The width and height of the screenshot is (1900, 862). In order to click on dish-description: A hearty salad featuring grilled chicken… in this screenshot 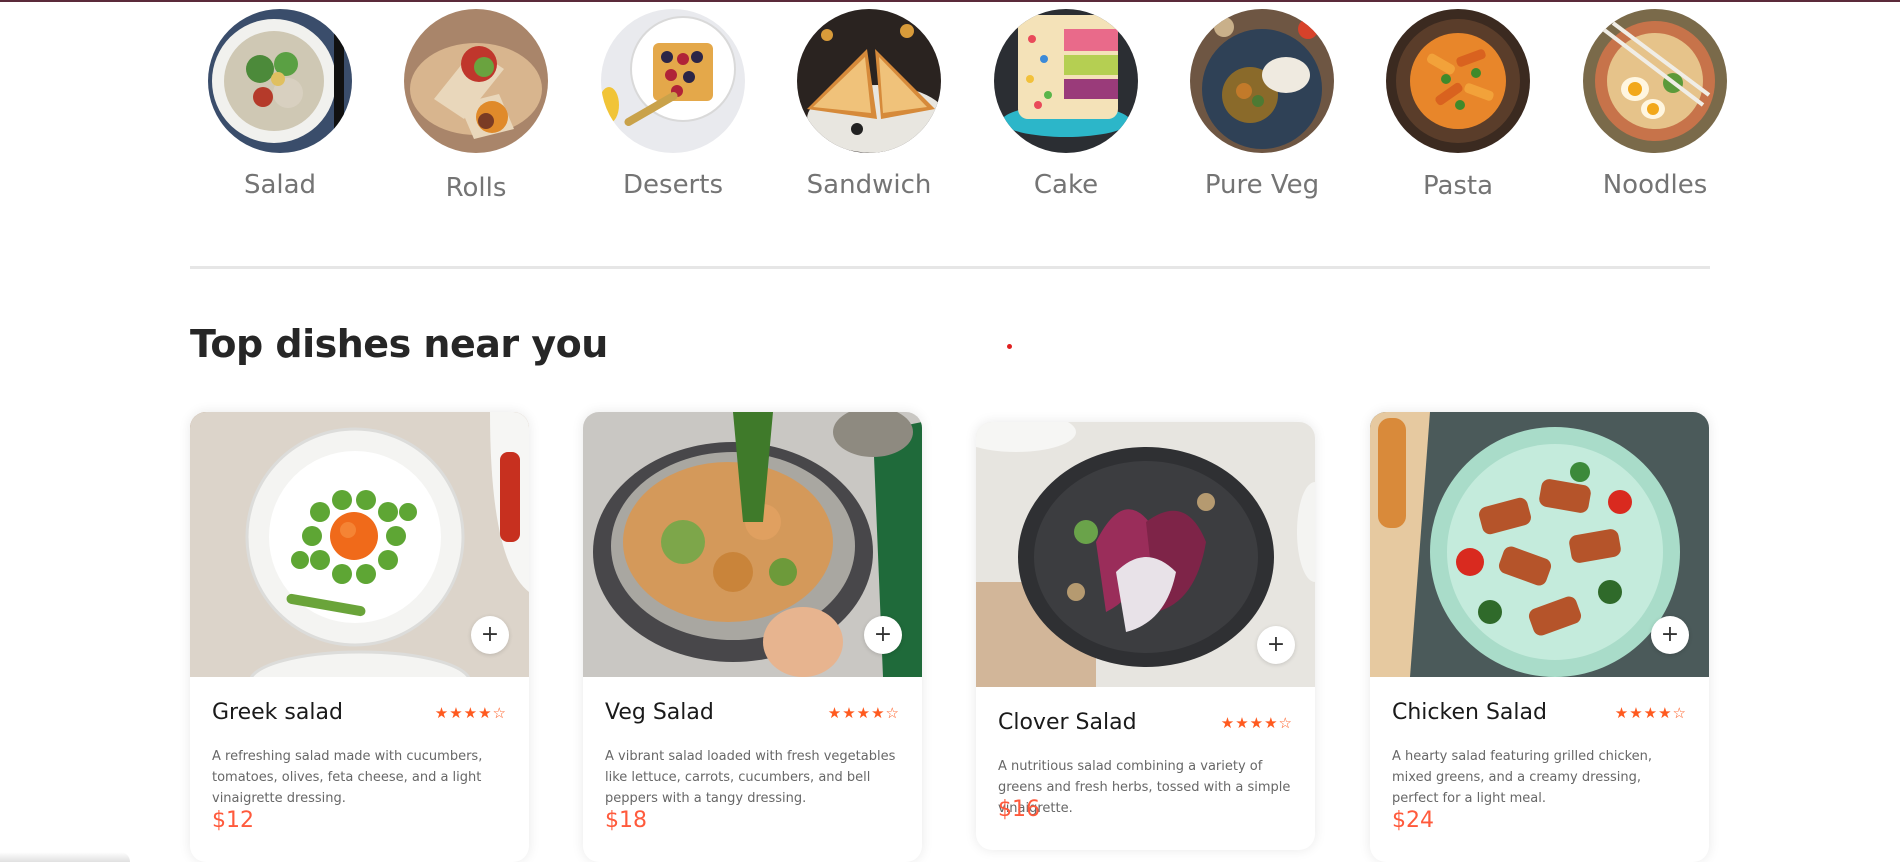, I will do `click(1522, 777)`.